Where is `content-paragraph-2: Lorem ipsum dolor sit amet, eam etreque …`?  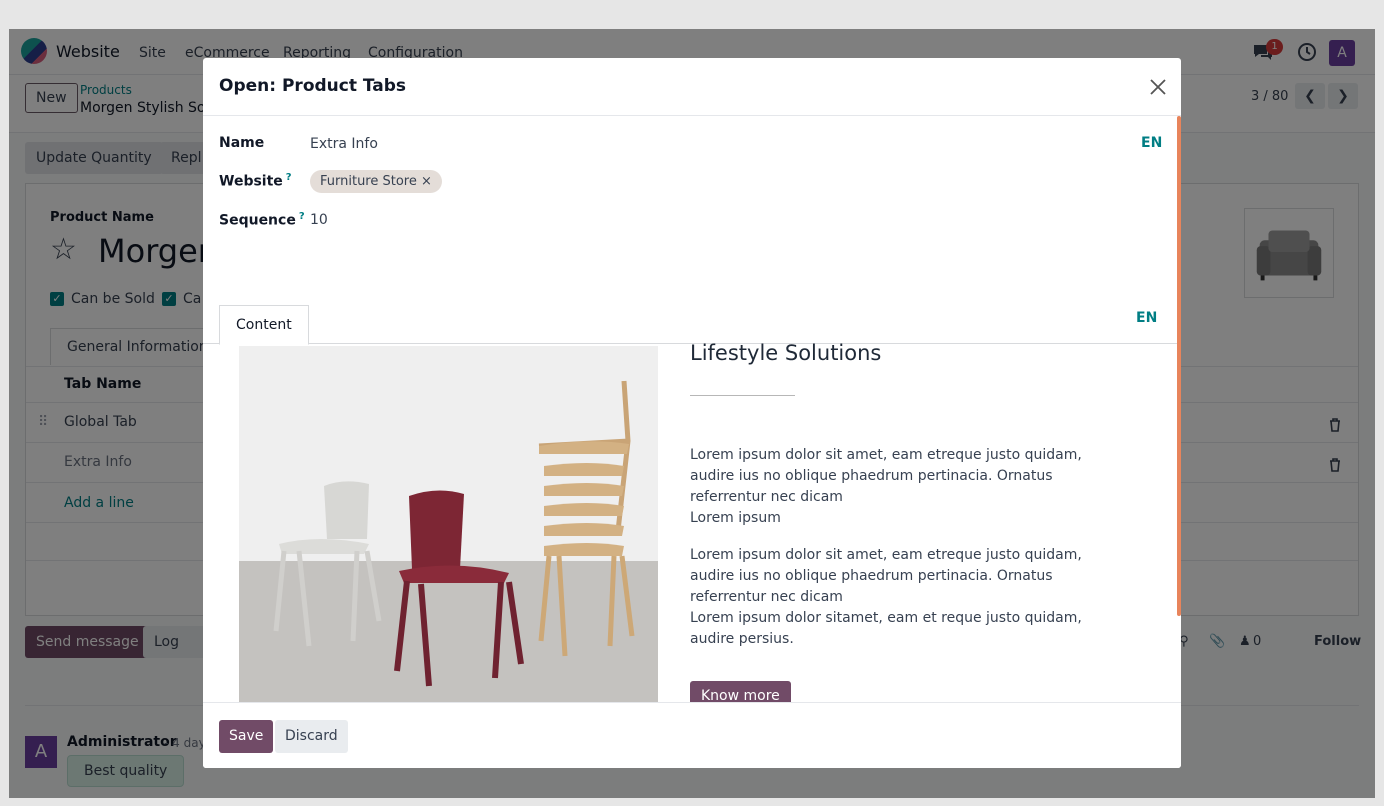
content-paragraph-2: Lorem ipsum dolor sit amet, eam etreque … is located at coordinates (886, 597).